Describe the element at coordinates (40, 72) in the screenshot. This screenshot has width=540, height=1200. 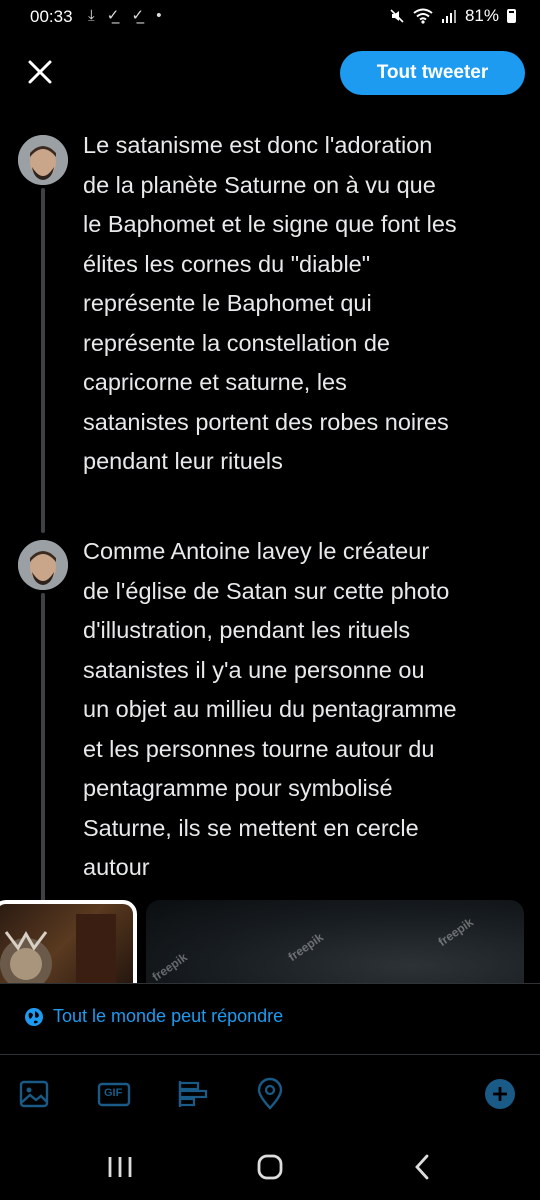
I see `close-icon` at that location.